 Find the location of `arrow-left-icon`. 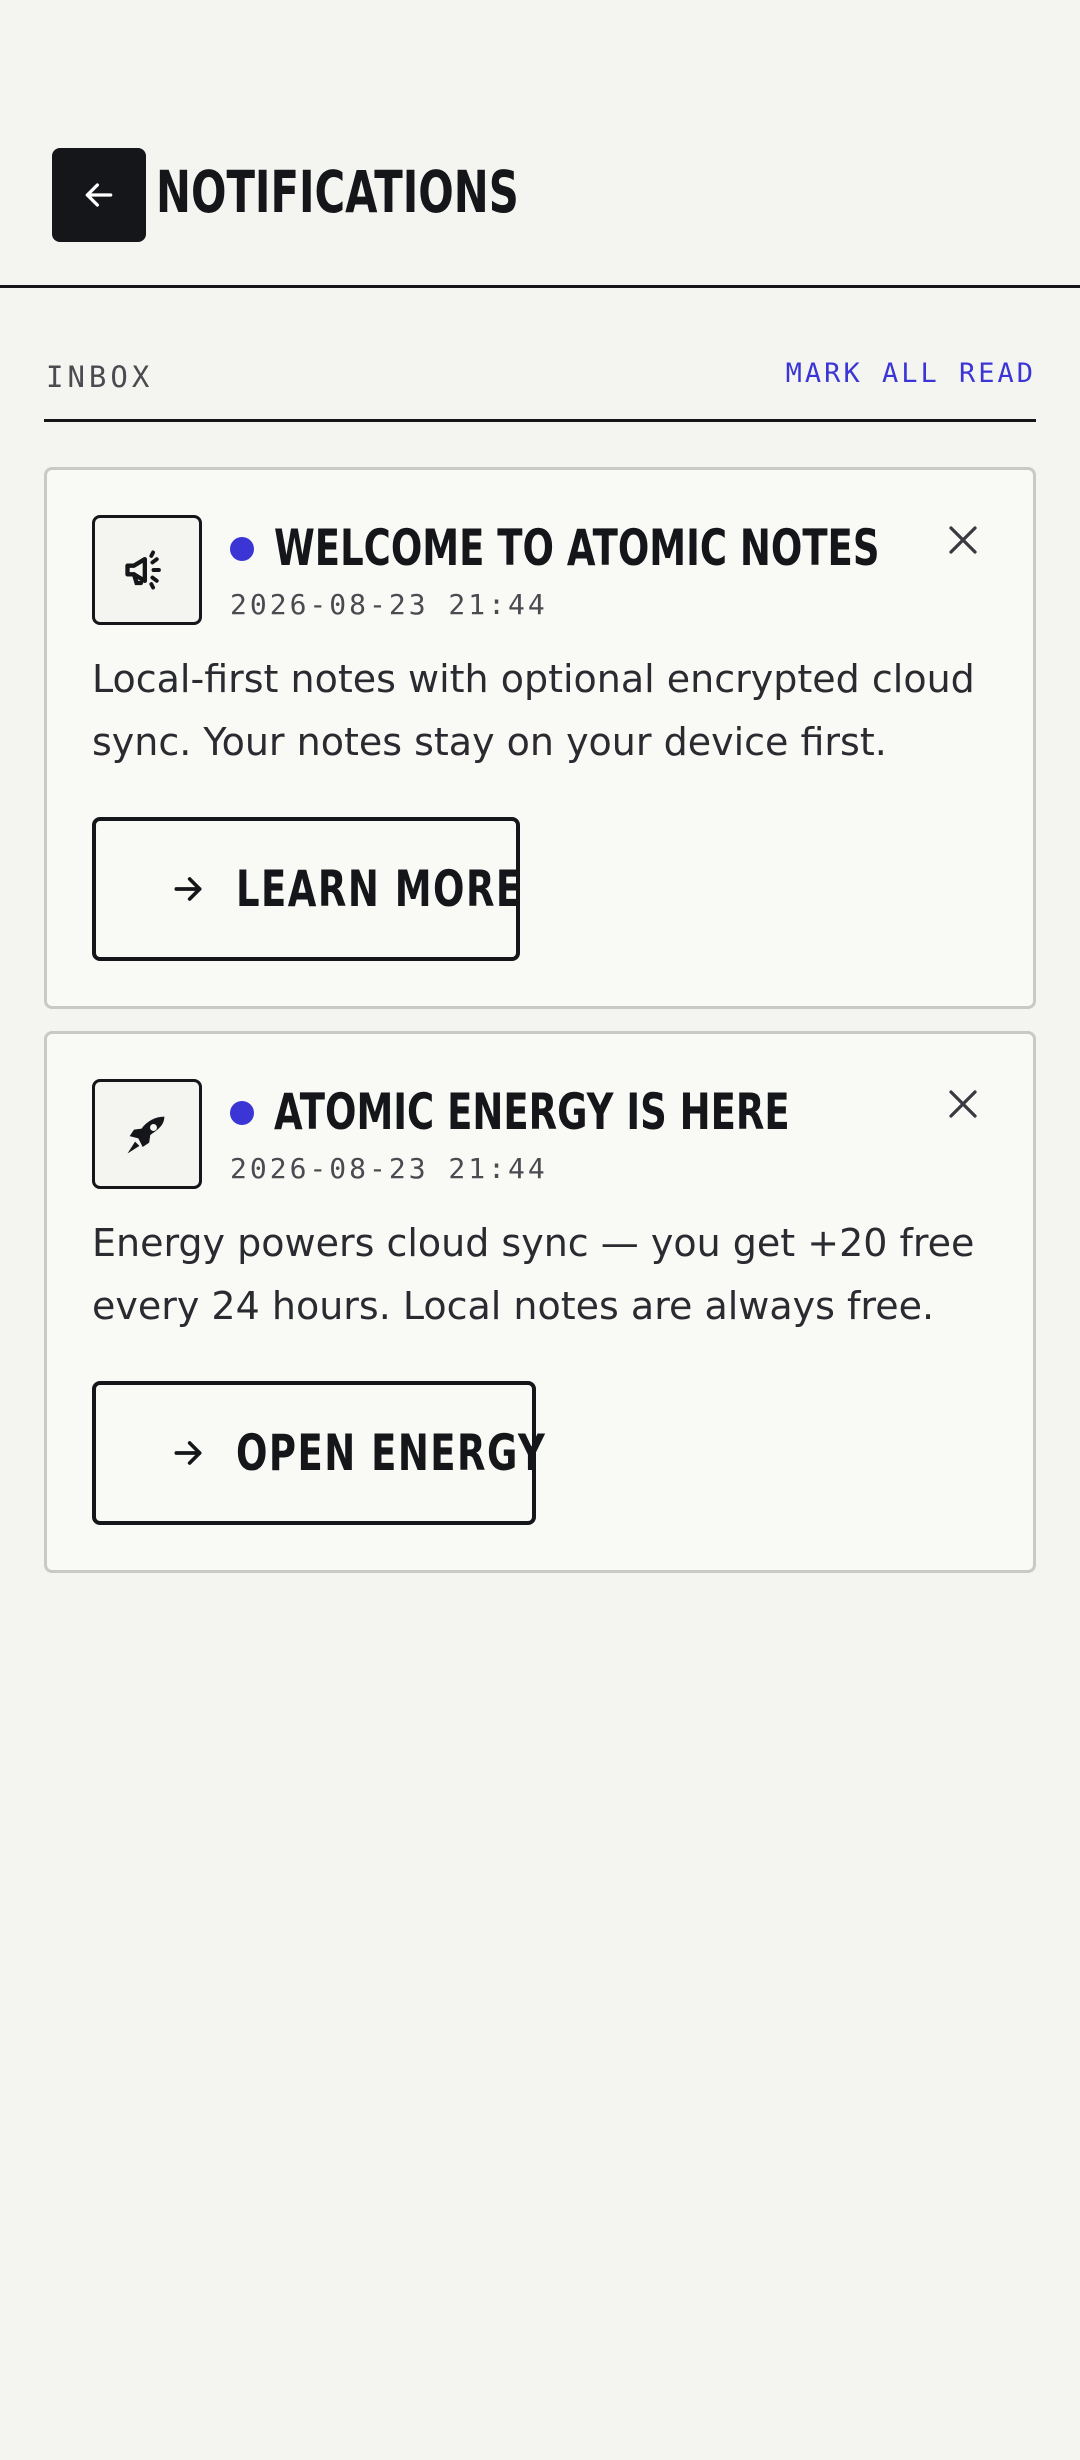

arrow-left-icon is located at coordinates (99, 195).